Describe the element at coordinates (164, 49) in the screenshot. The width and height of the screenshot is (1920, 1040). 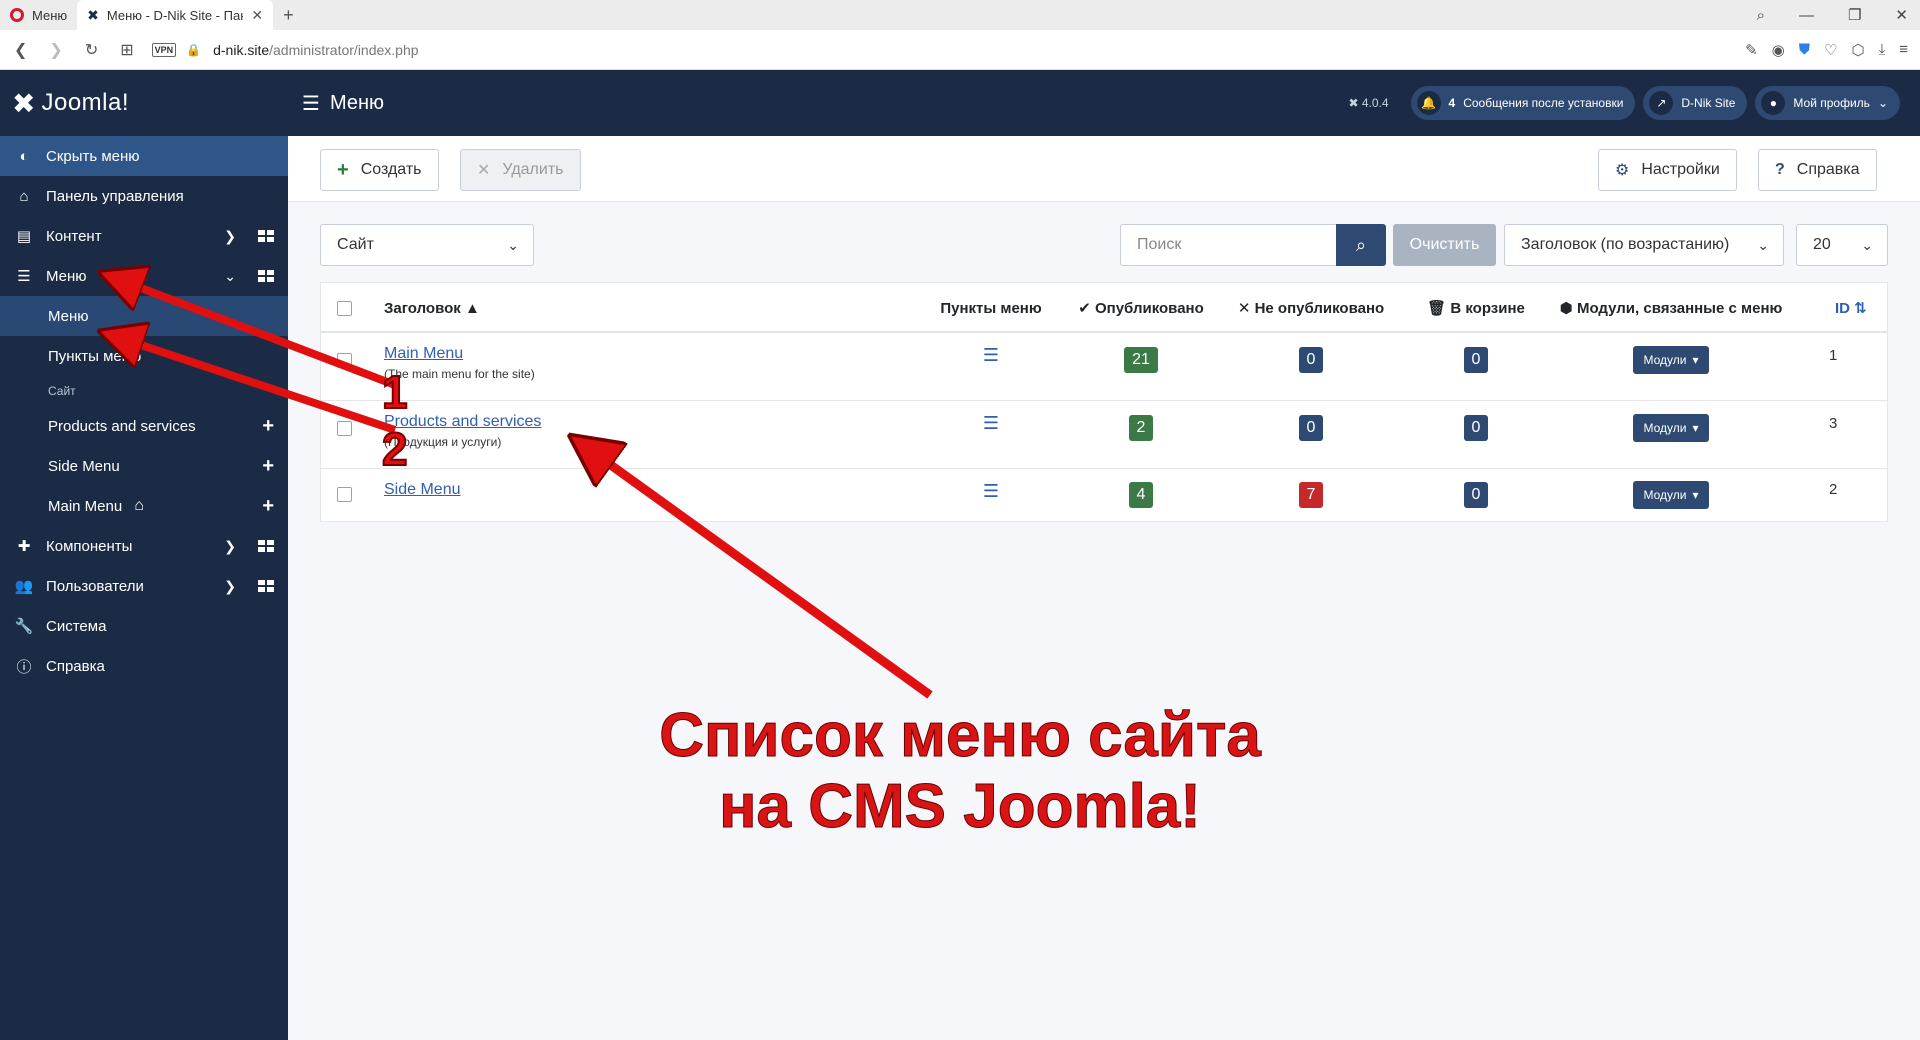
I see `vpn-badge: VPN` at that location.